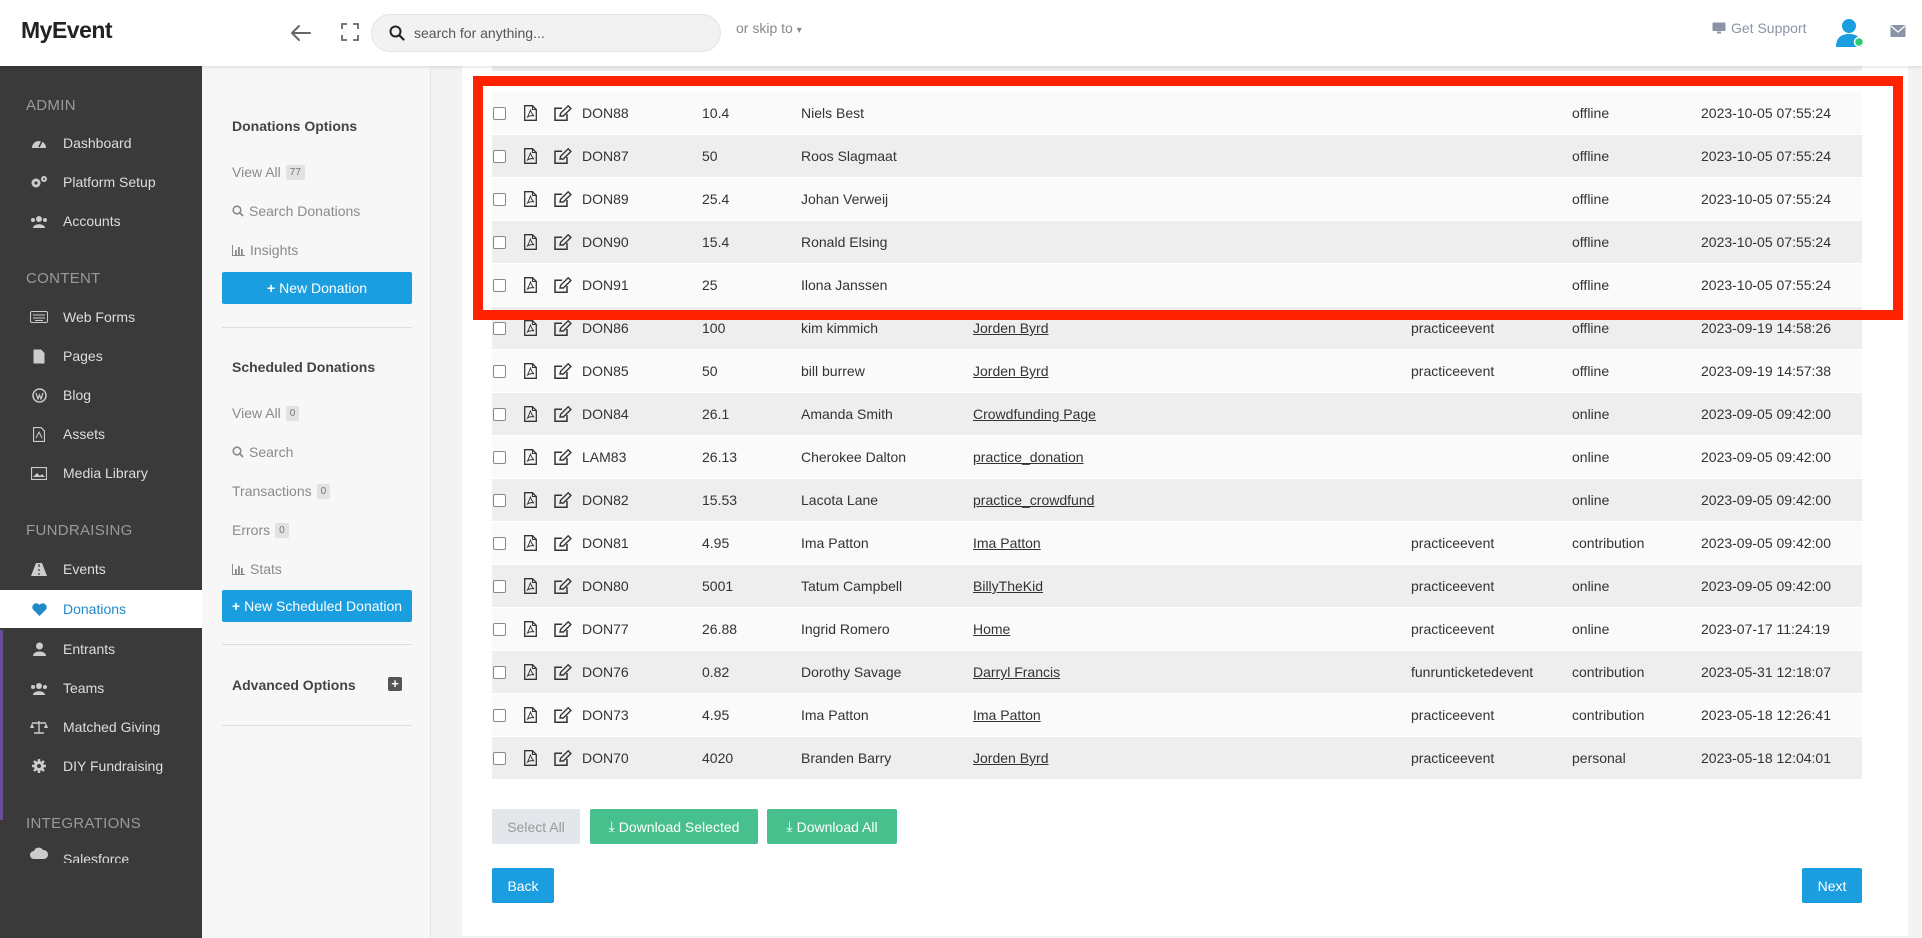  I want to click on file-pdf-icon, so click(530, 715).